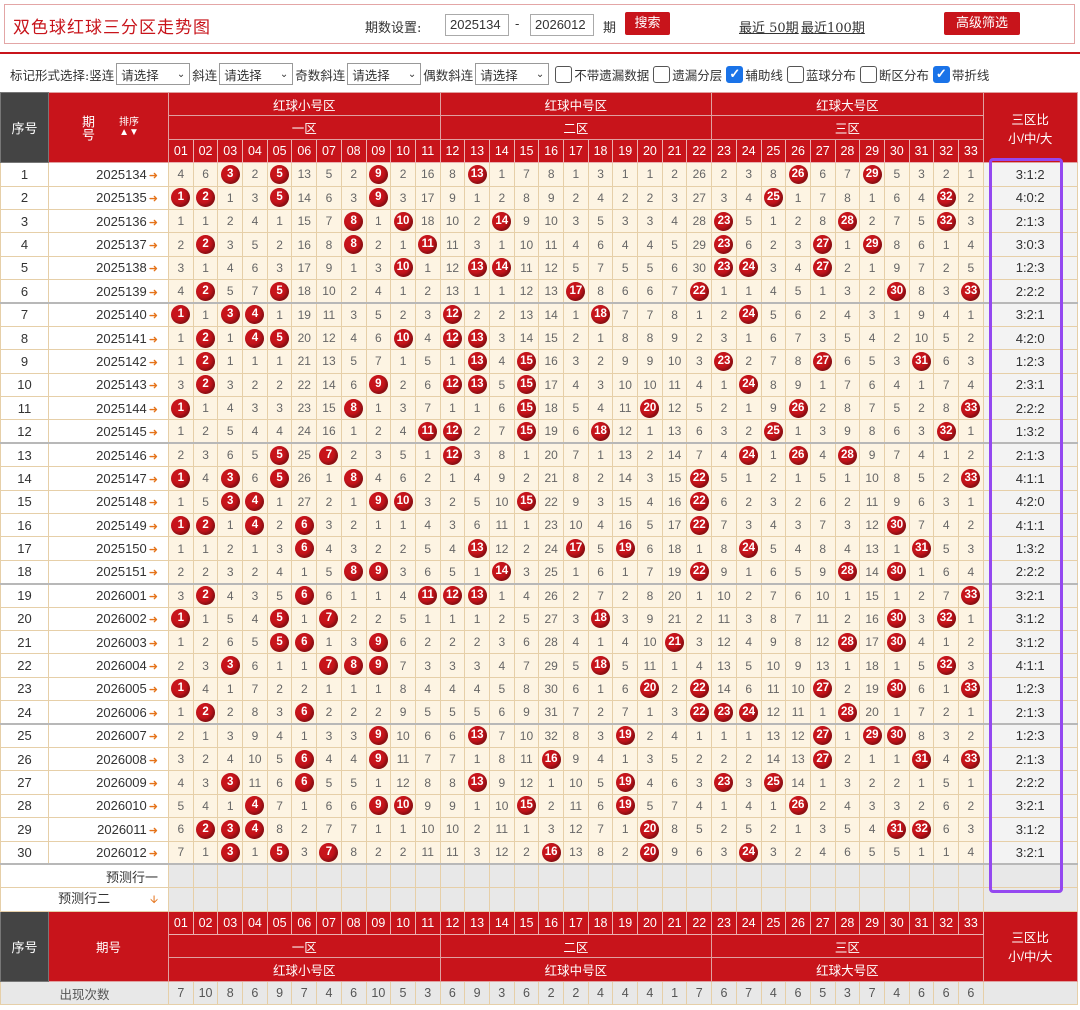  Describe the element at coordinates (108, 713) in the screenshot. I see `row-period: 2026006 ➜` at that location.